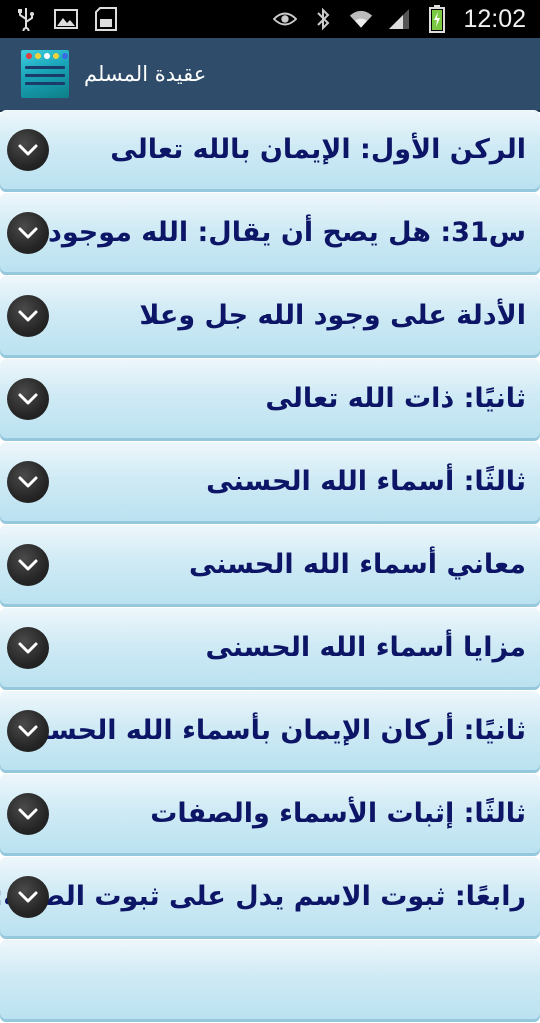  Describe the element at coordinates (318, 149) in the screenshot. I see `list-item-label: الركن الأول: الإيمان بالله تعالى` at that location.